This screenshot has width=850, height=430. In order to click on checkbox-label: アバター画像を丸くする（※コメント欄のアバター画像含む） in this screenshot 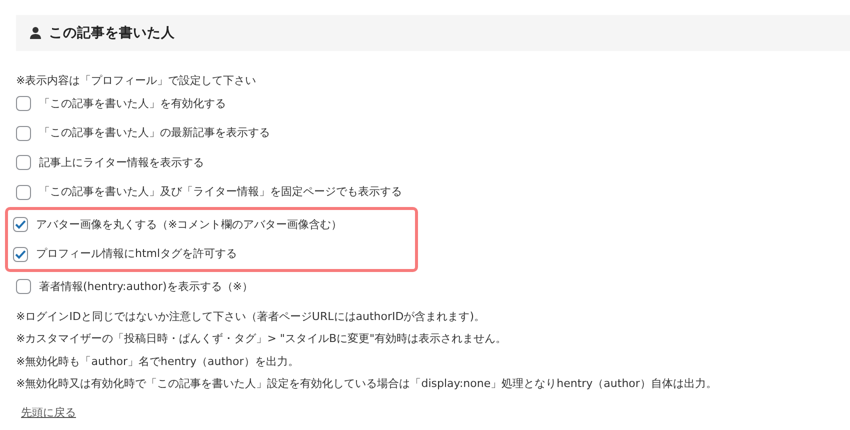, I will do `click(189, 224)`.